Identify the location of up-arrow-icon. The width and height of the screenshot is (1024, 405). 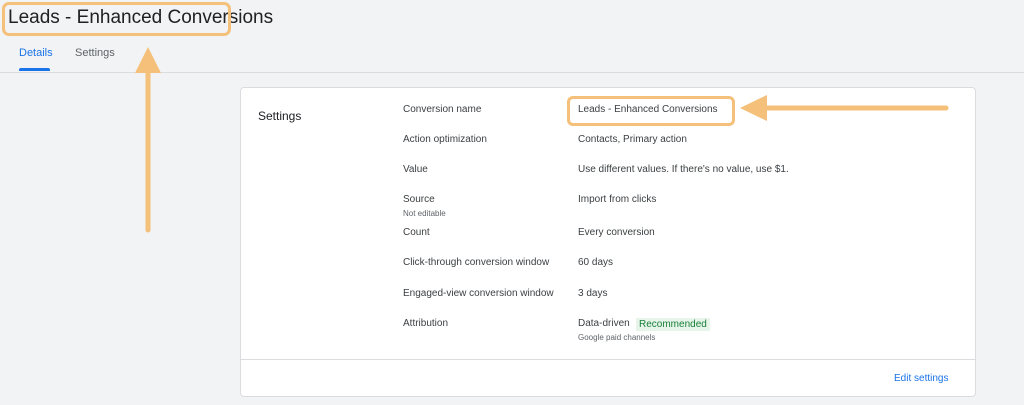
(148, 140).